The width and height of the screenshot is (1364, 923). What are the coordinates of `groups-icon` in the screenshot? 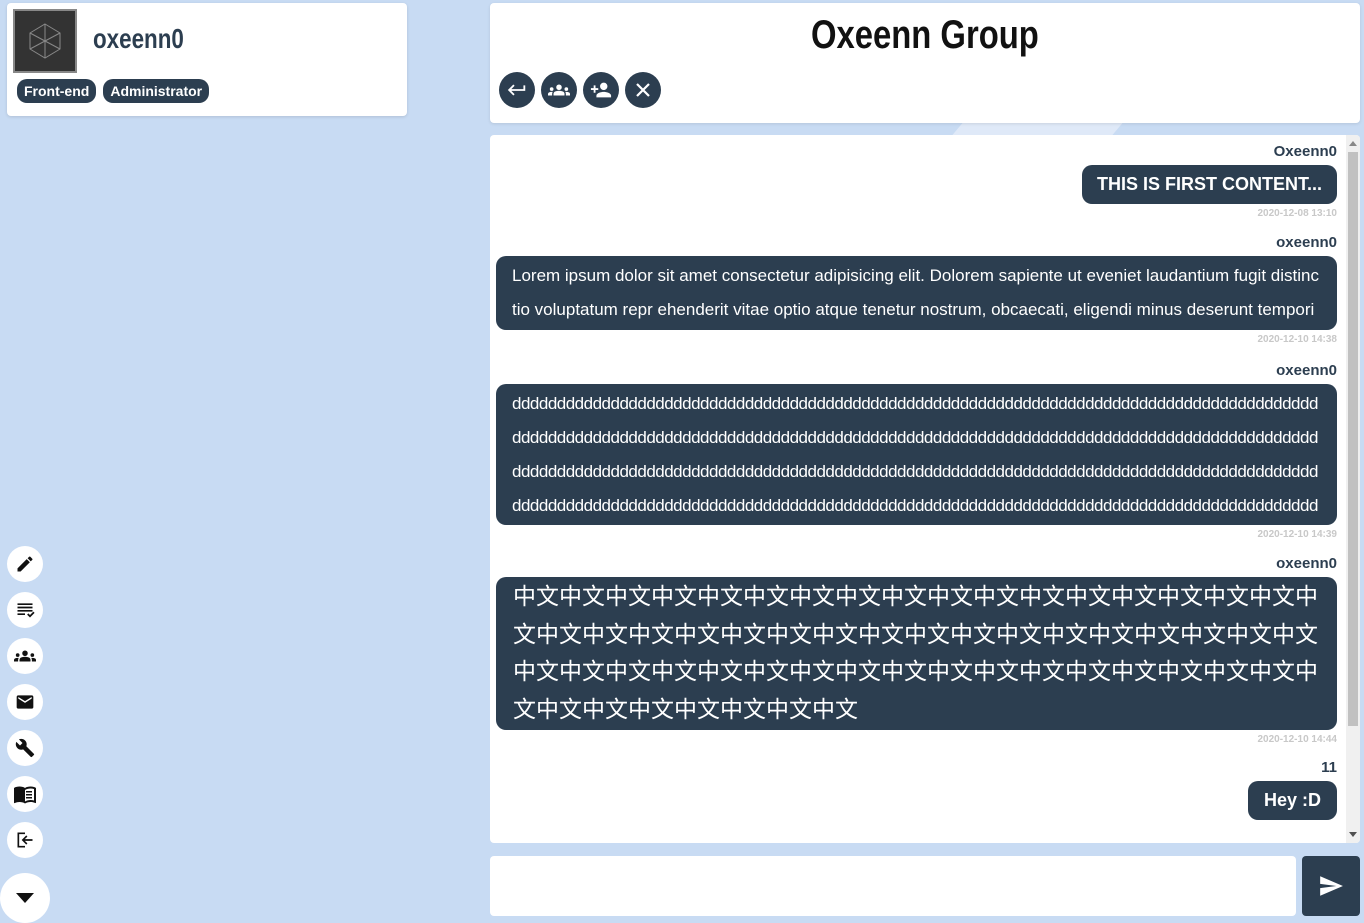 It's located at (25, 656).